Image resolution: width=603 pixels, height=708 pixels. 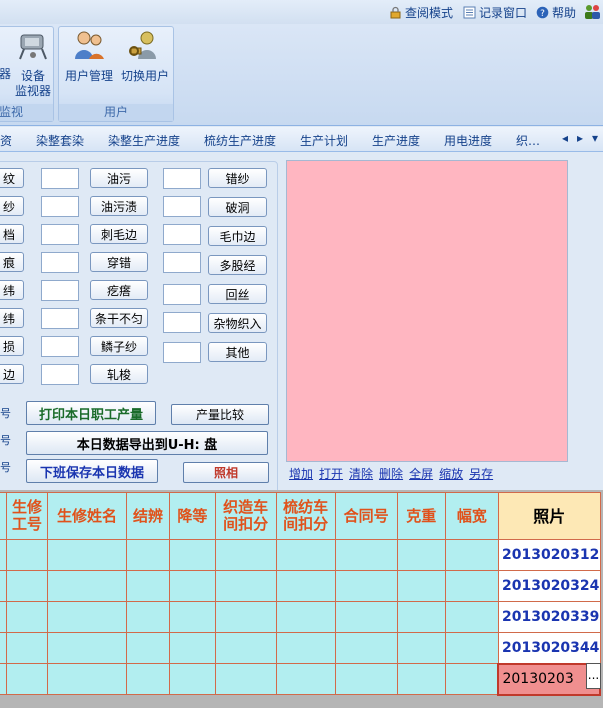 What do you see at coordinates (471, 516) in the screenshot?
I see `grid-header-width: 幅宽` at bounding box center [471, 516].